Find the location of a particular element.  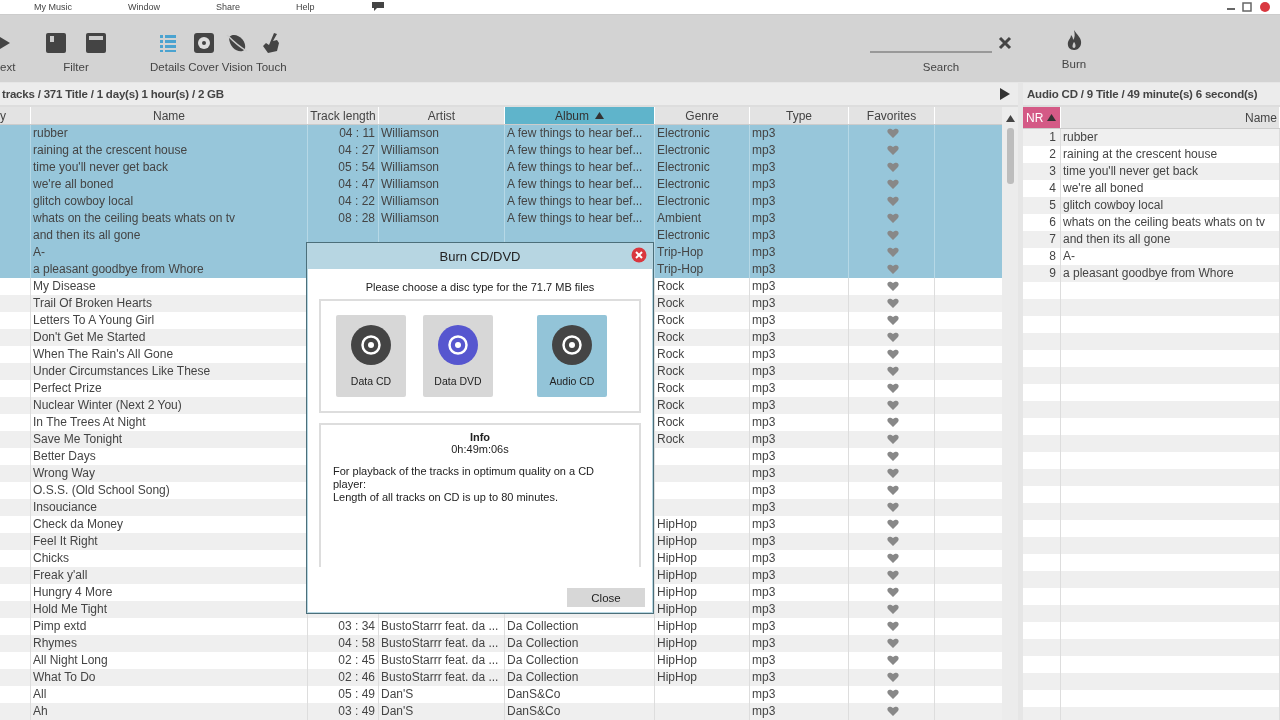

status-text: tracks / 371 Title / 1 day(s) 1 hour(s) / 2 GB is located at coordinates (113, 94).